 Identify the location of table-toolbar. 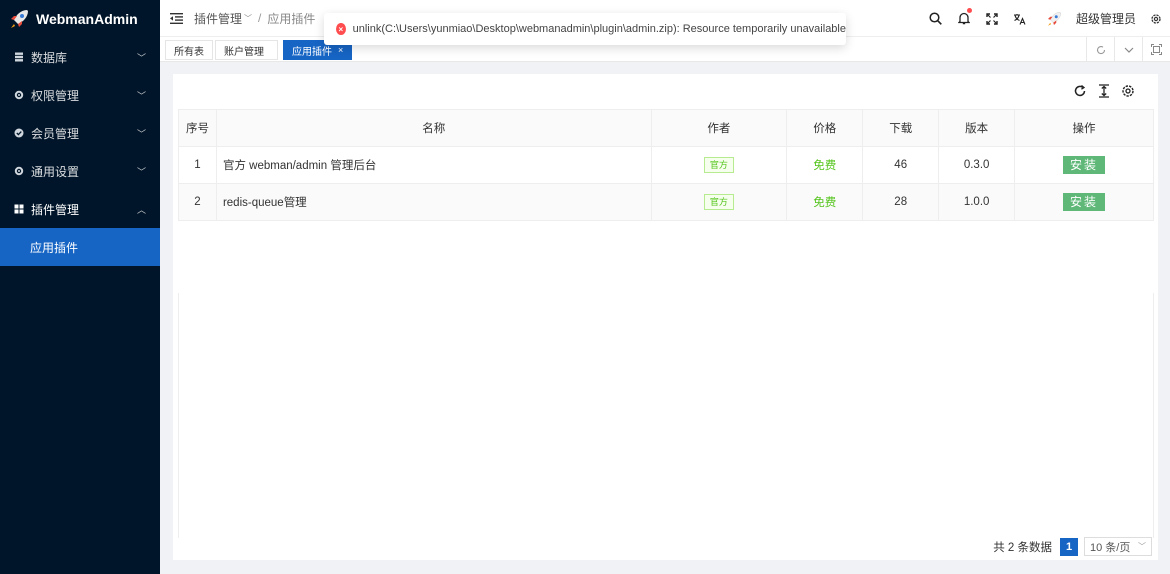
(1104, 91).